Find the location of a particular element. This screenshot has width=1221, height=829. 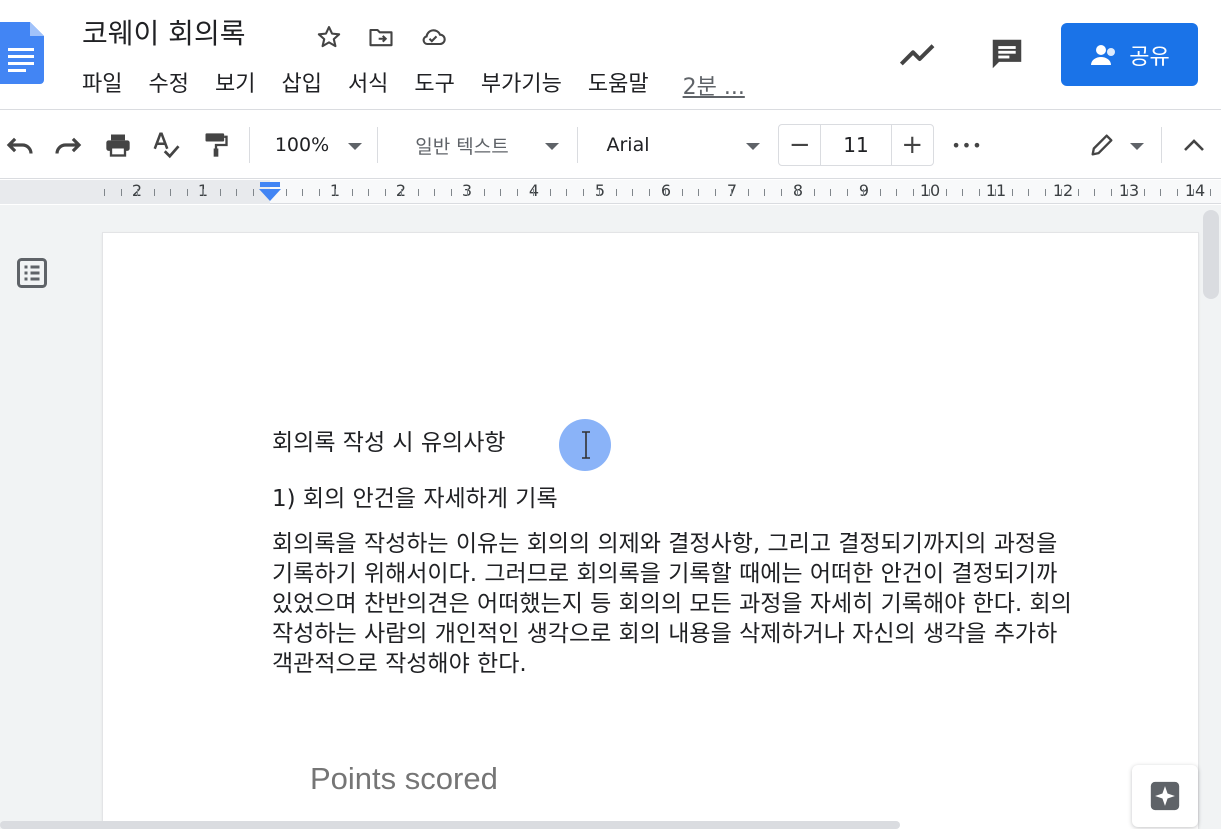

embedded-chart-title: Points scored is located at coordinates (404, 779).